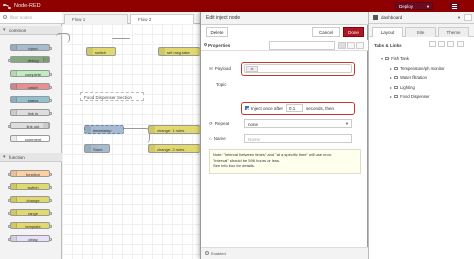 This screenshot has width=474, height=259. What do you see at coordinates (267, 108) in the screenshot?
I see `inject-once-label: Inject once after` at bounding box center [267, 108].